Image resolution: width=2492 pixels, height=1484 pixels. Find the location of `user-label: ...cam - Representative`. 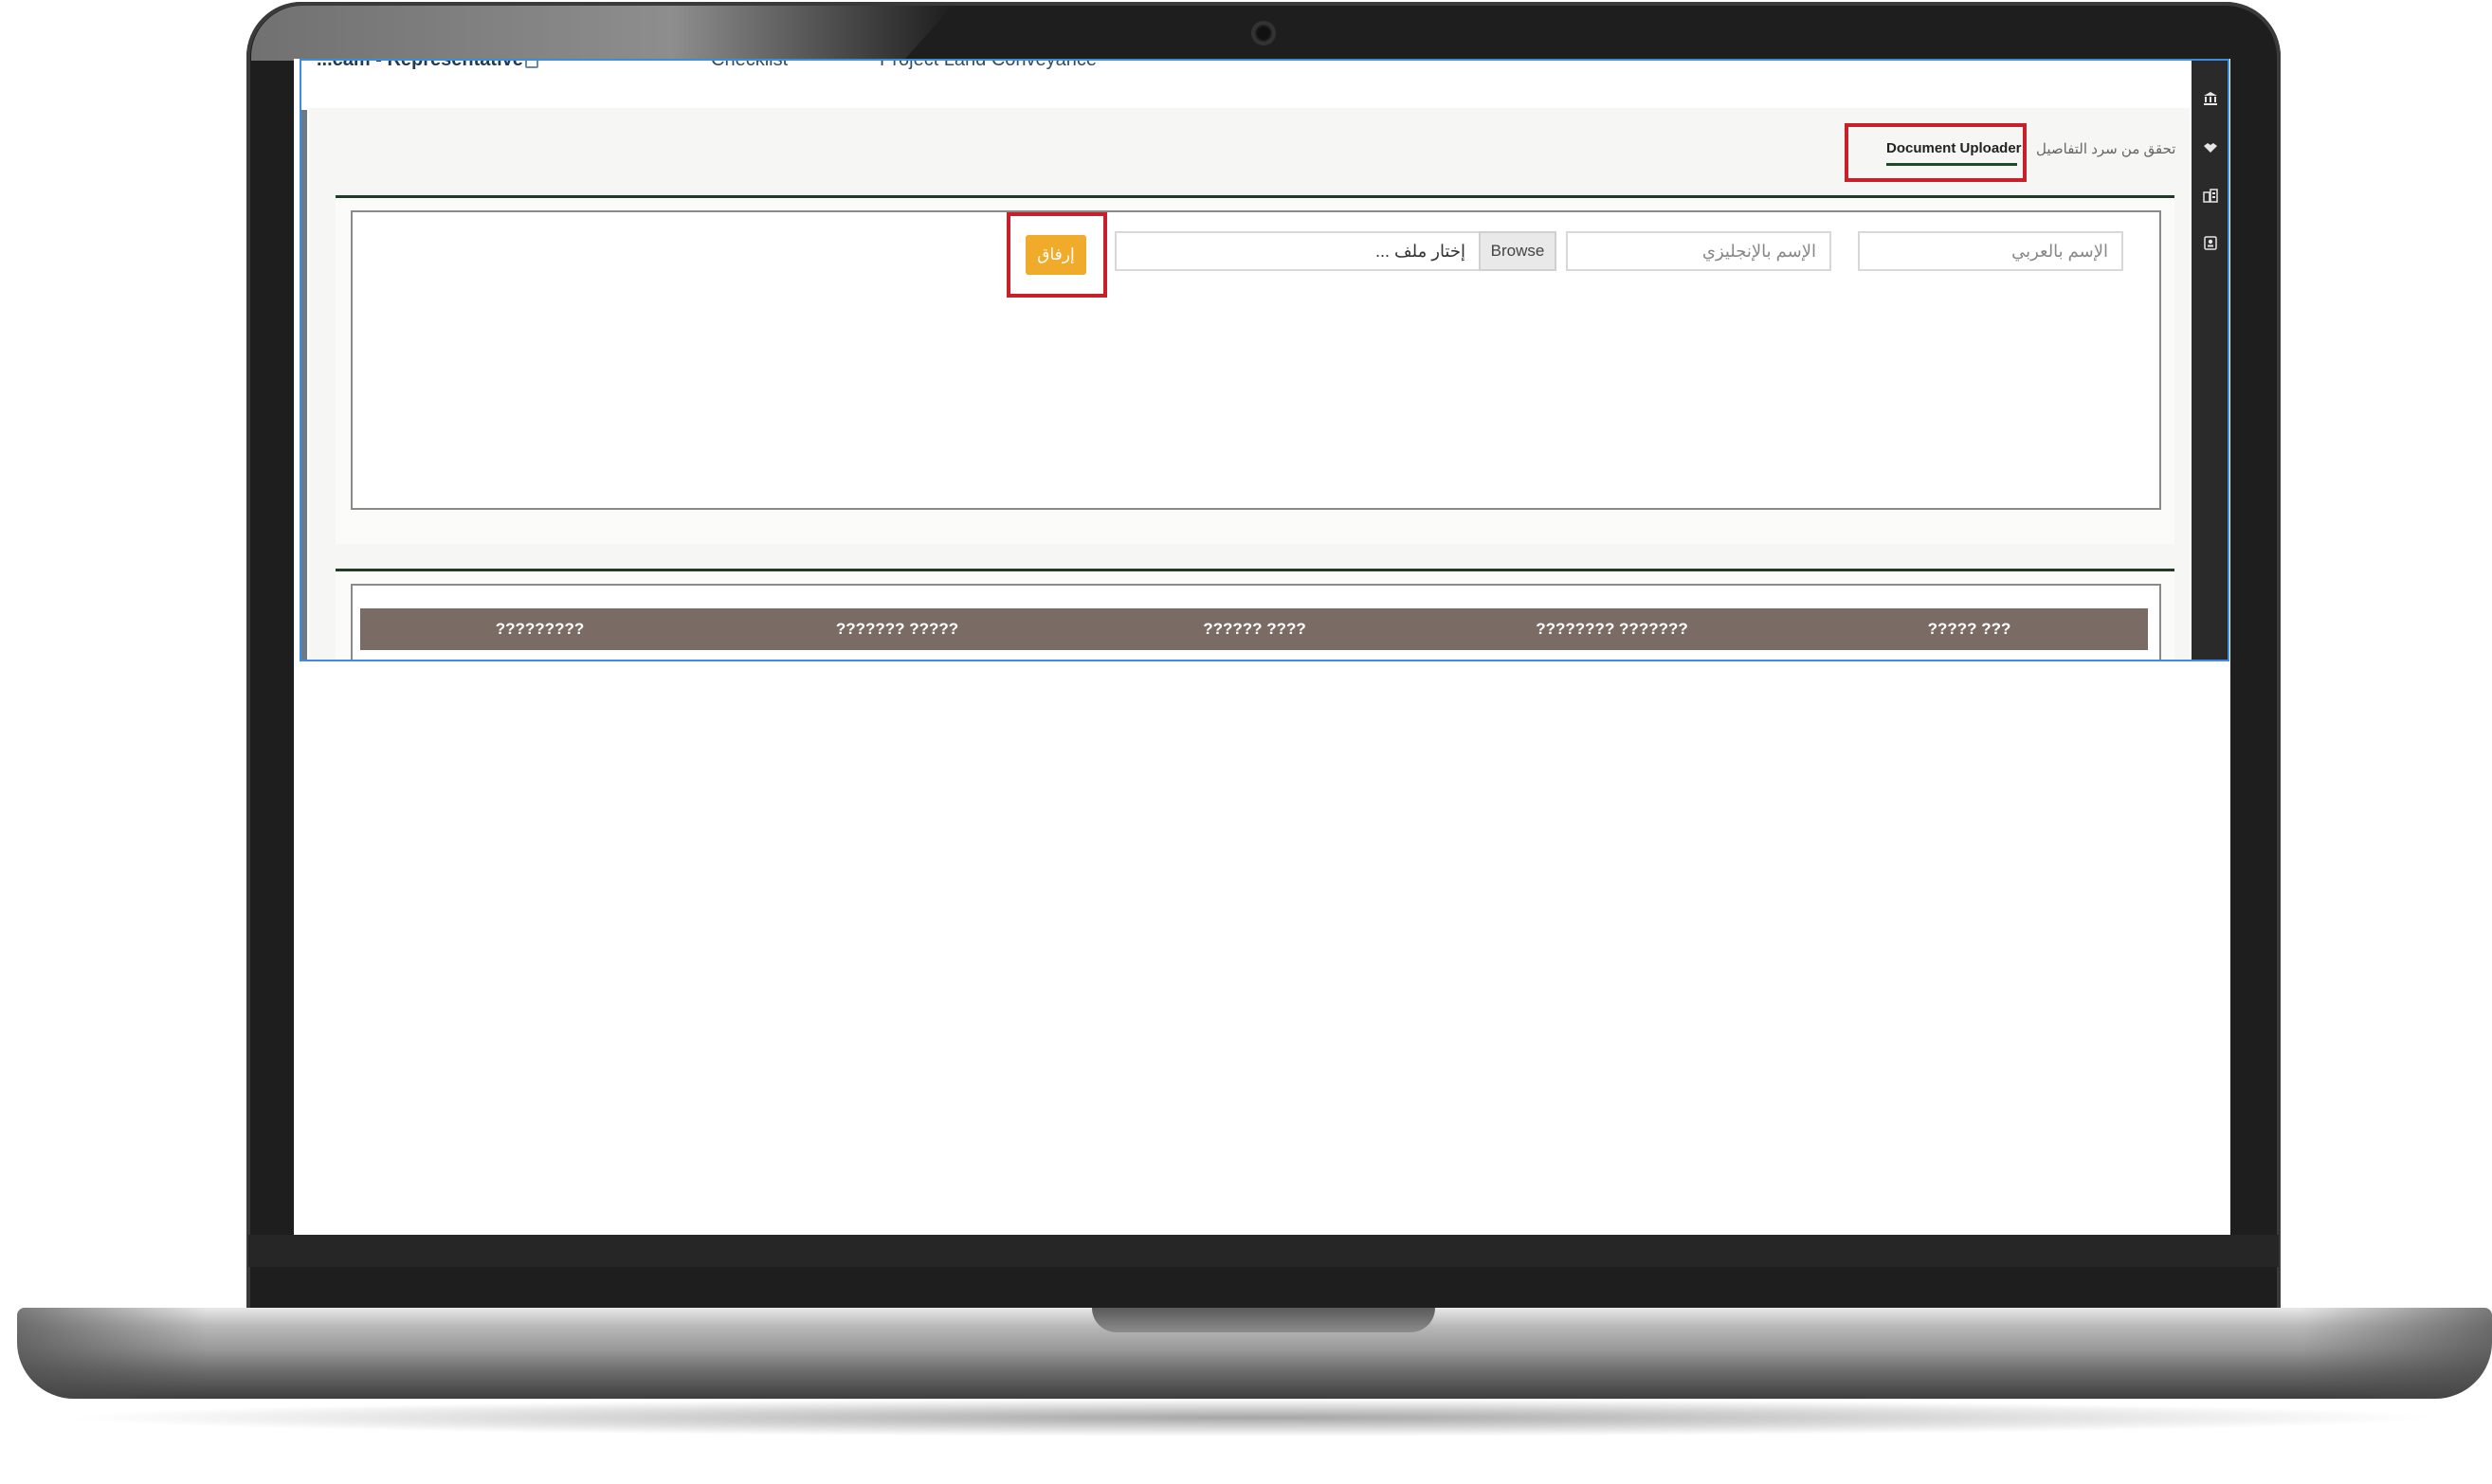

user-label: ...cam - Representative is located at coordinates (420, 66).